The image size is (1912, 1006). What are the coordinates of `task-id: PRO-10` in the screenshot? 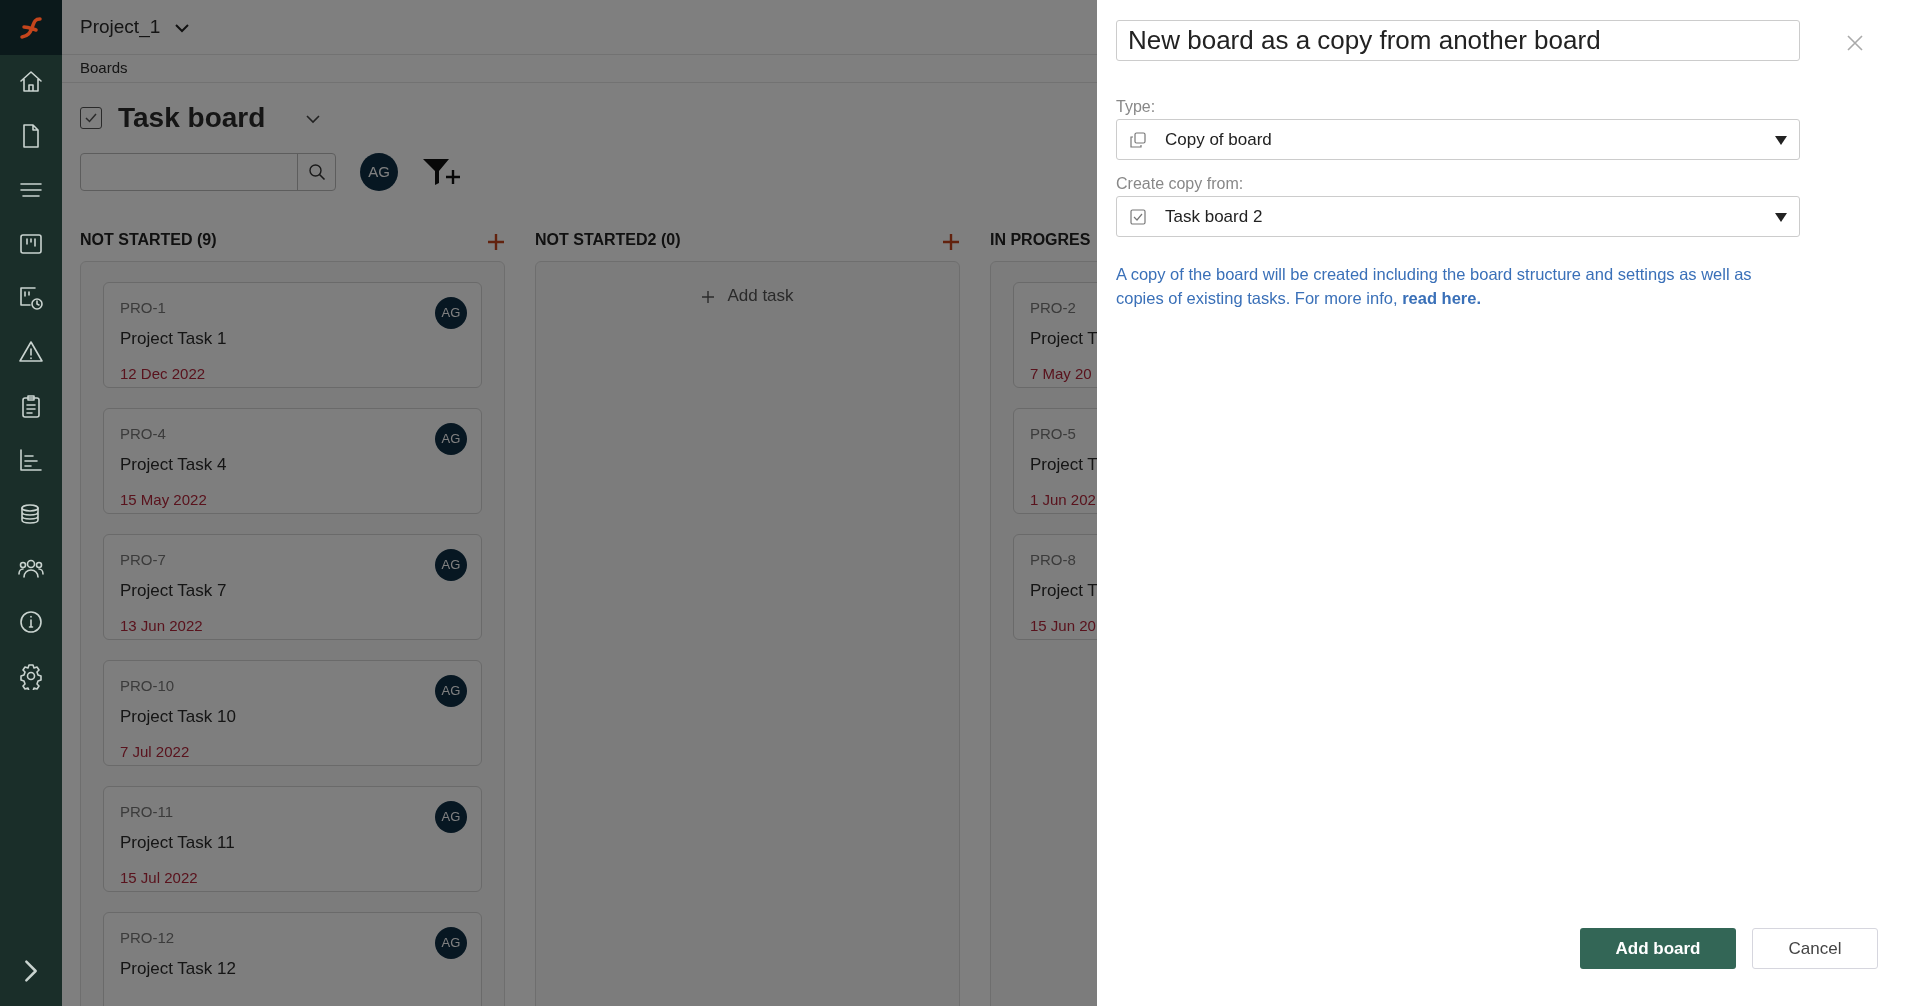 It's located at (147, 686).